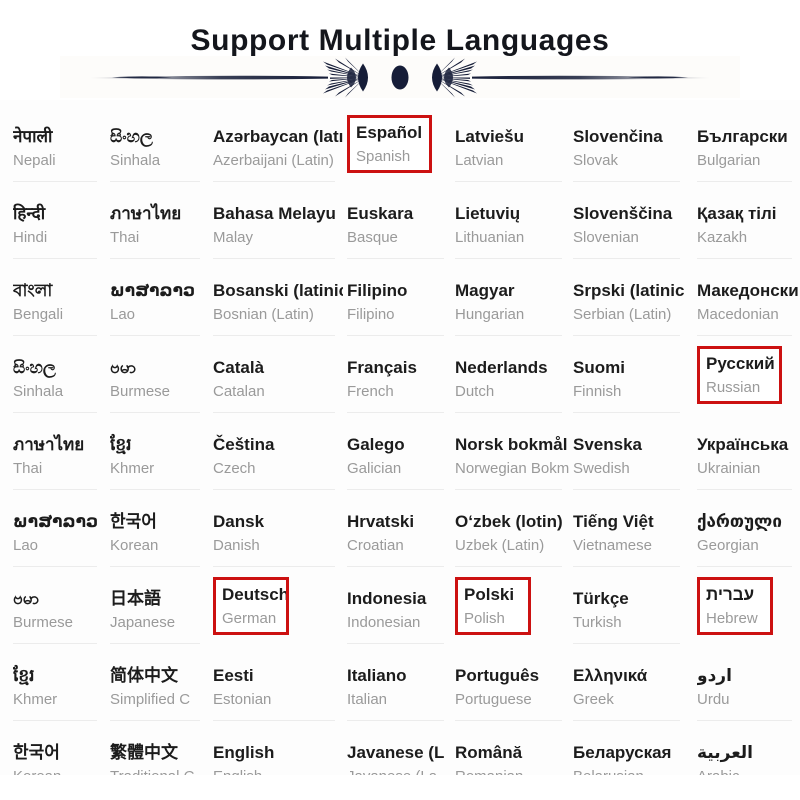  What do you see at coordinates (389, 144) in the screenshot?
I see `language-item-selected: Español Spanish` at bounding box center [389, 144].